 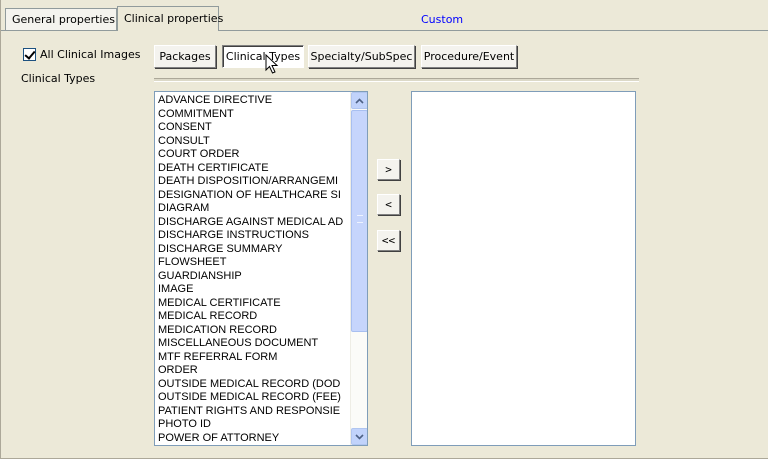 I want to click on list-item: ADVANCE DIRECTIVE, so click(x=253, y=101).